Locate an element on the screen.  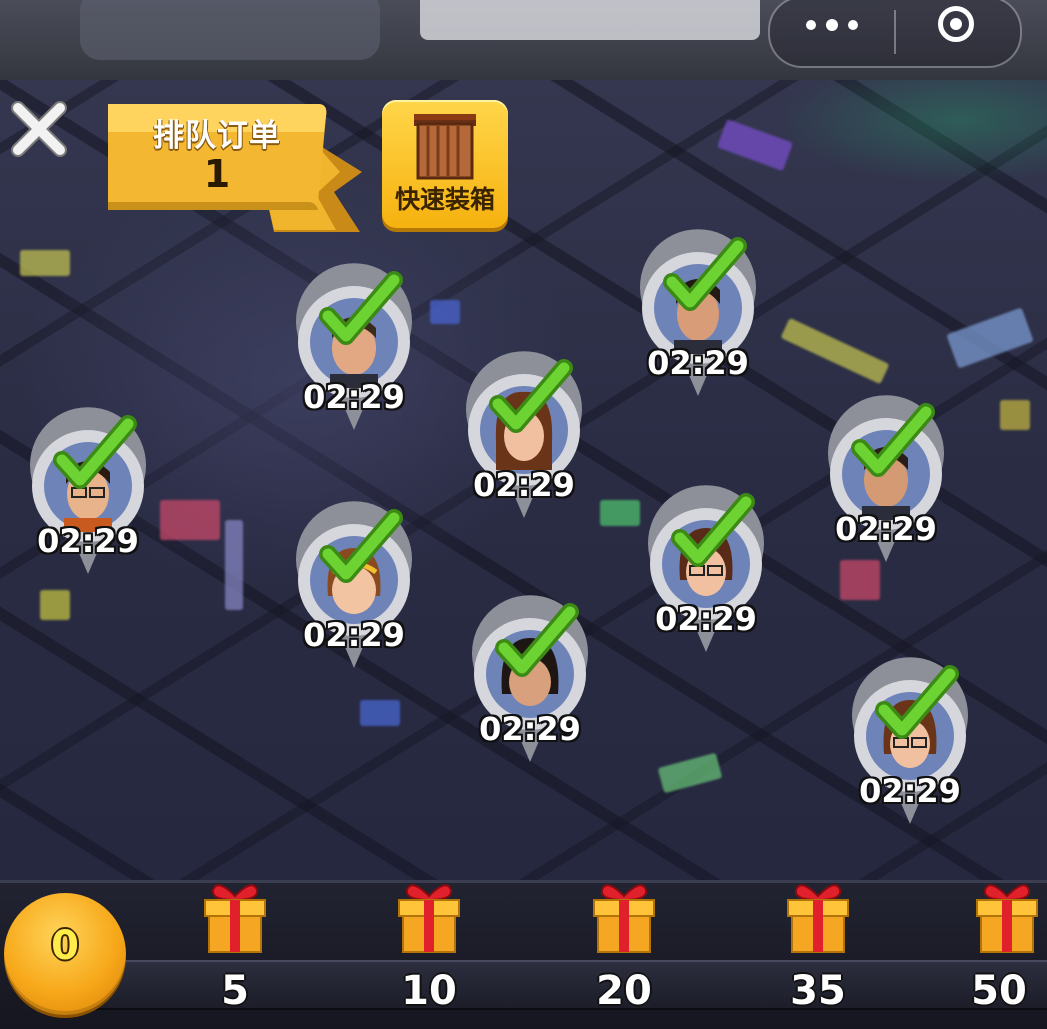
reward-milestone: 35 is located at coordinates (818, 950).